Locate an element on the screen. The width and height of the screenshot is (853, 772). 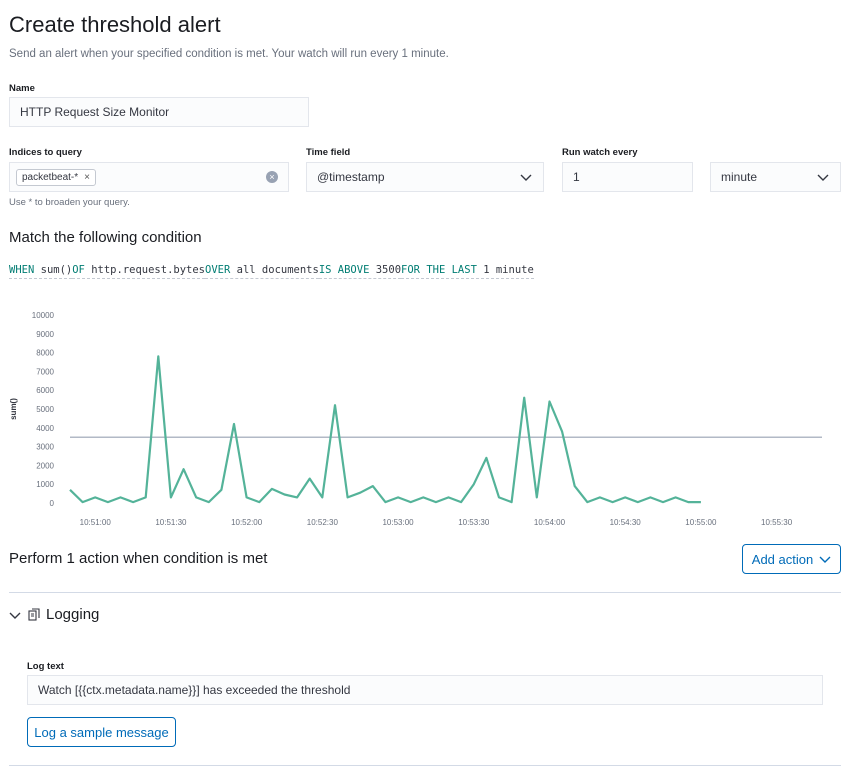
x-tick-label: 10:53:30 is located at coordinates (474, 522).